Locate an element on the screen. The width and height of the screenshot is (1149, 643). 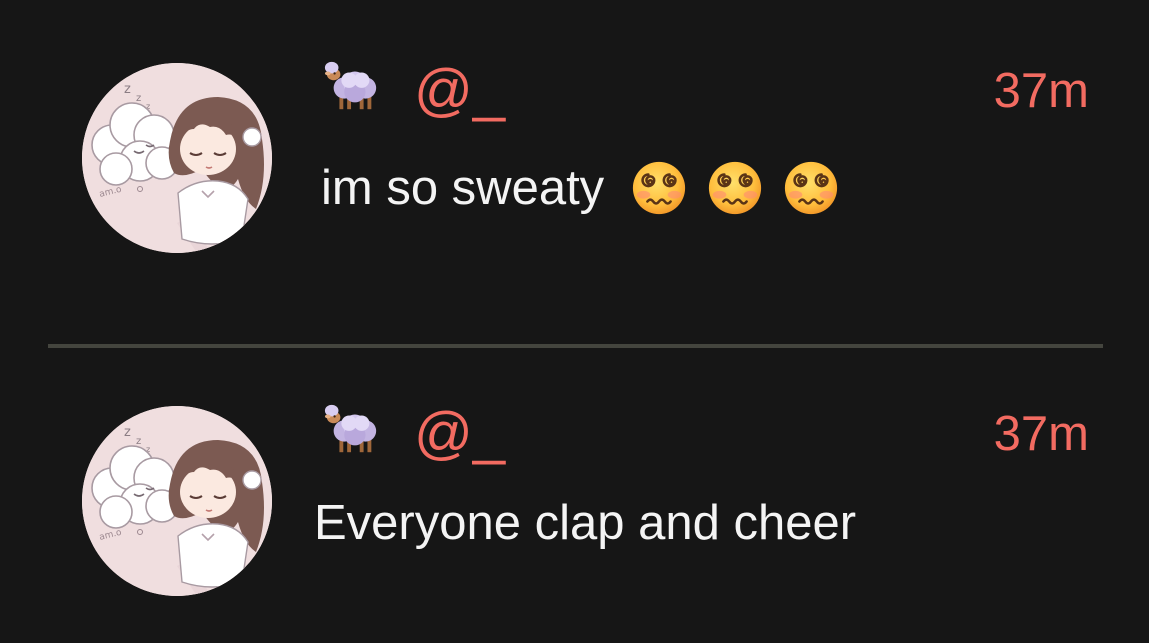
emoji-group is located at coordinates (735, 188).